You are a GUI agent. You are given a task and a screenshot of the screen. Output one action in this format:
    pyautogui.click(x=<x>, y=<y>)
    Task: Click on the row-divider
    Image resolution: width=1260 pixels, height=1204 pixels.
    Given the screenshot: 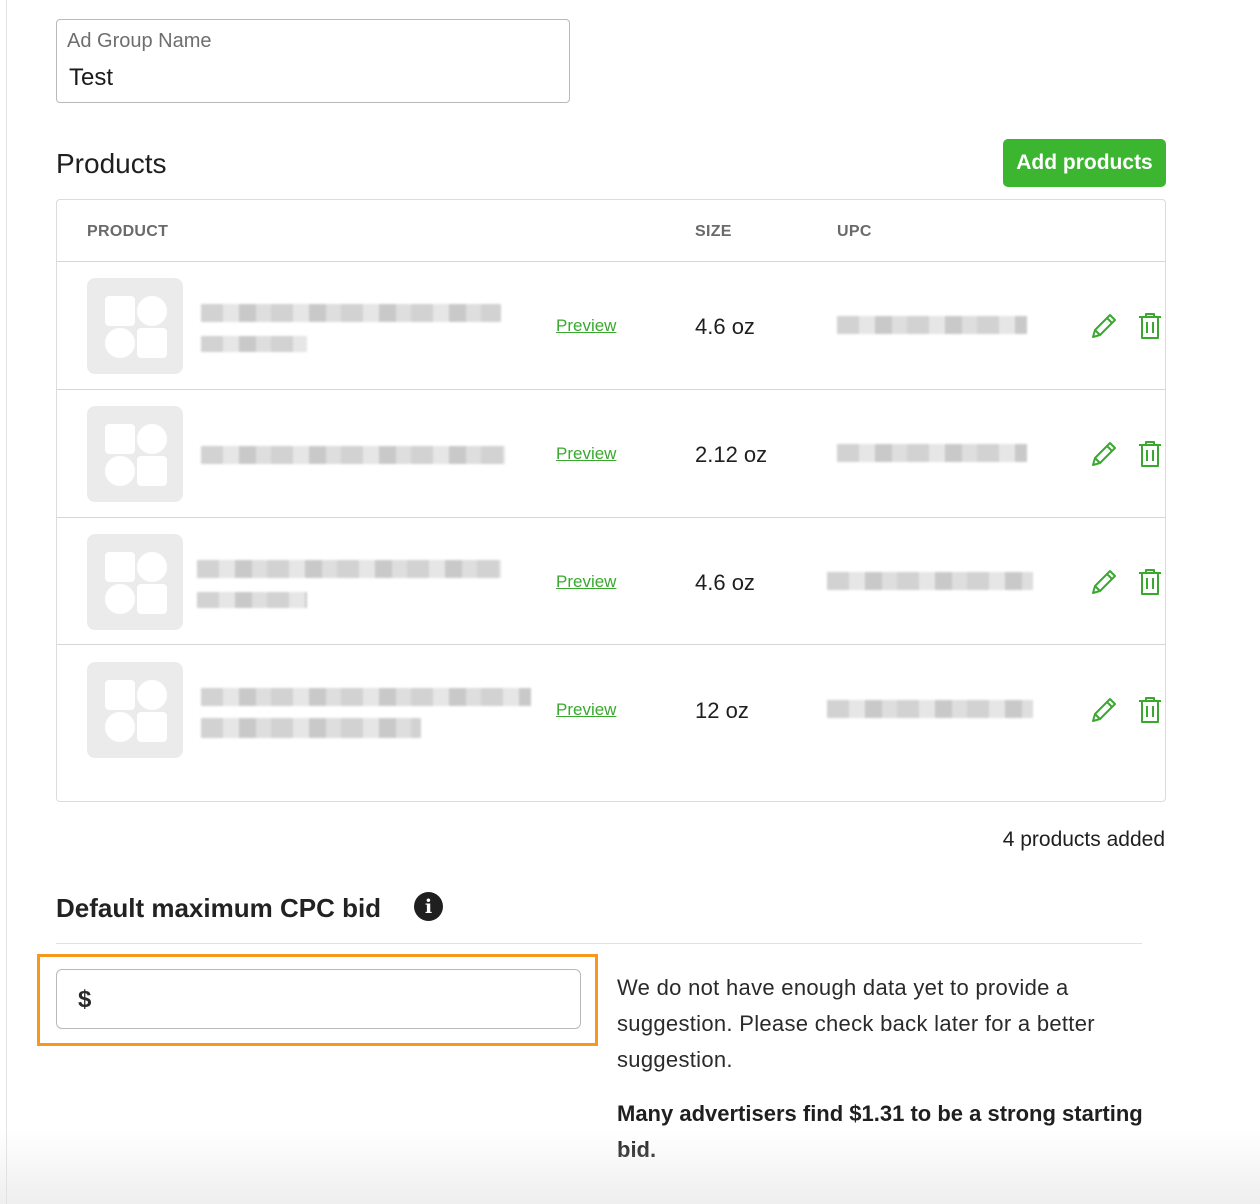 What is the action you would take?
    pyautogui.click(x=611, y=644)
    